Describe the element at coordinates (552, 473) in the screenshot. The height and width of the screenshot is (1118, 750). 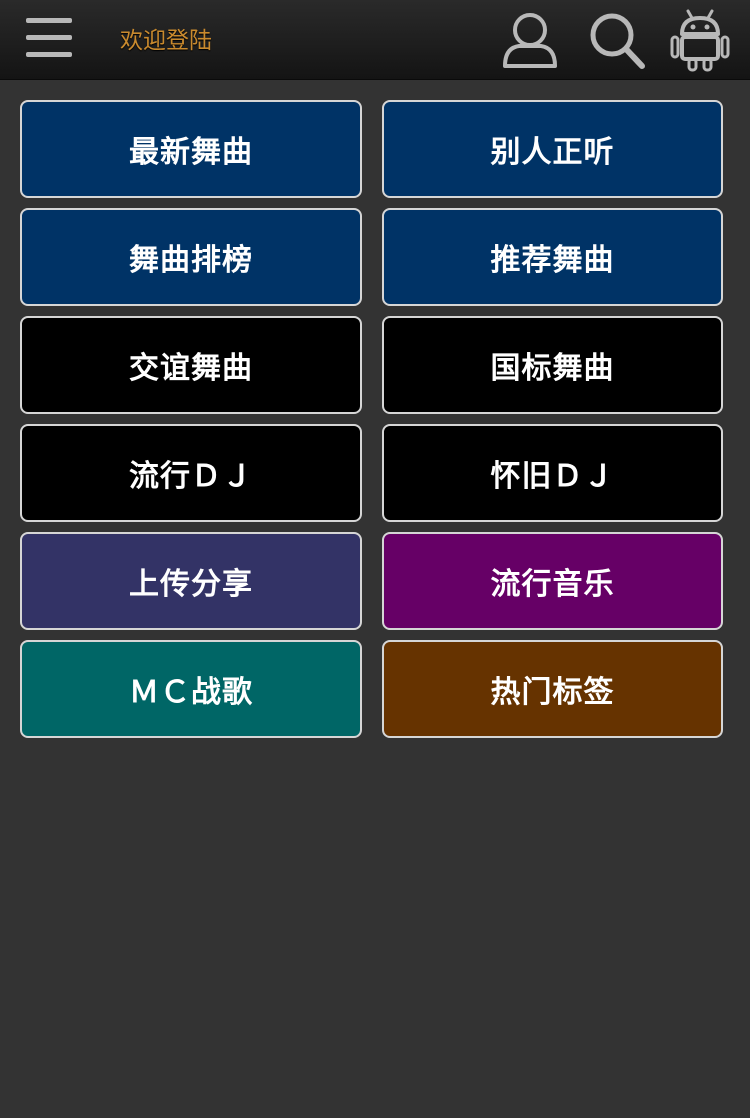
I see `tile-nostalgic-dj: 怀旧ＤＪ` at that location.